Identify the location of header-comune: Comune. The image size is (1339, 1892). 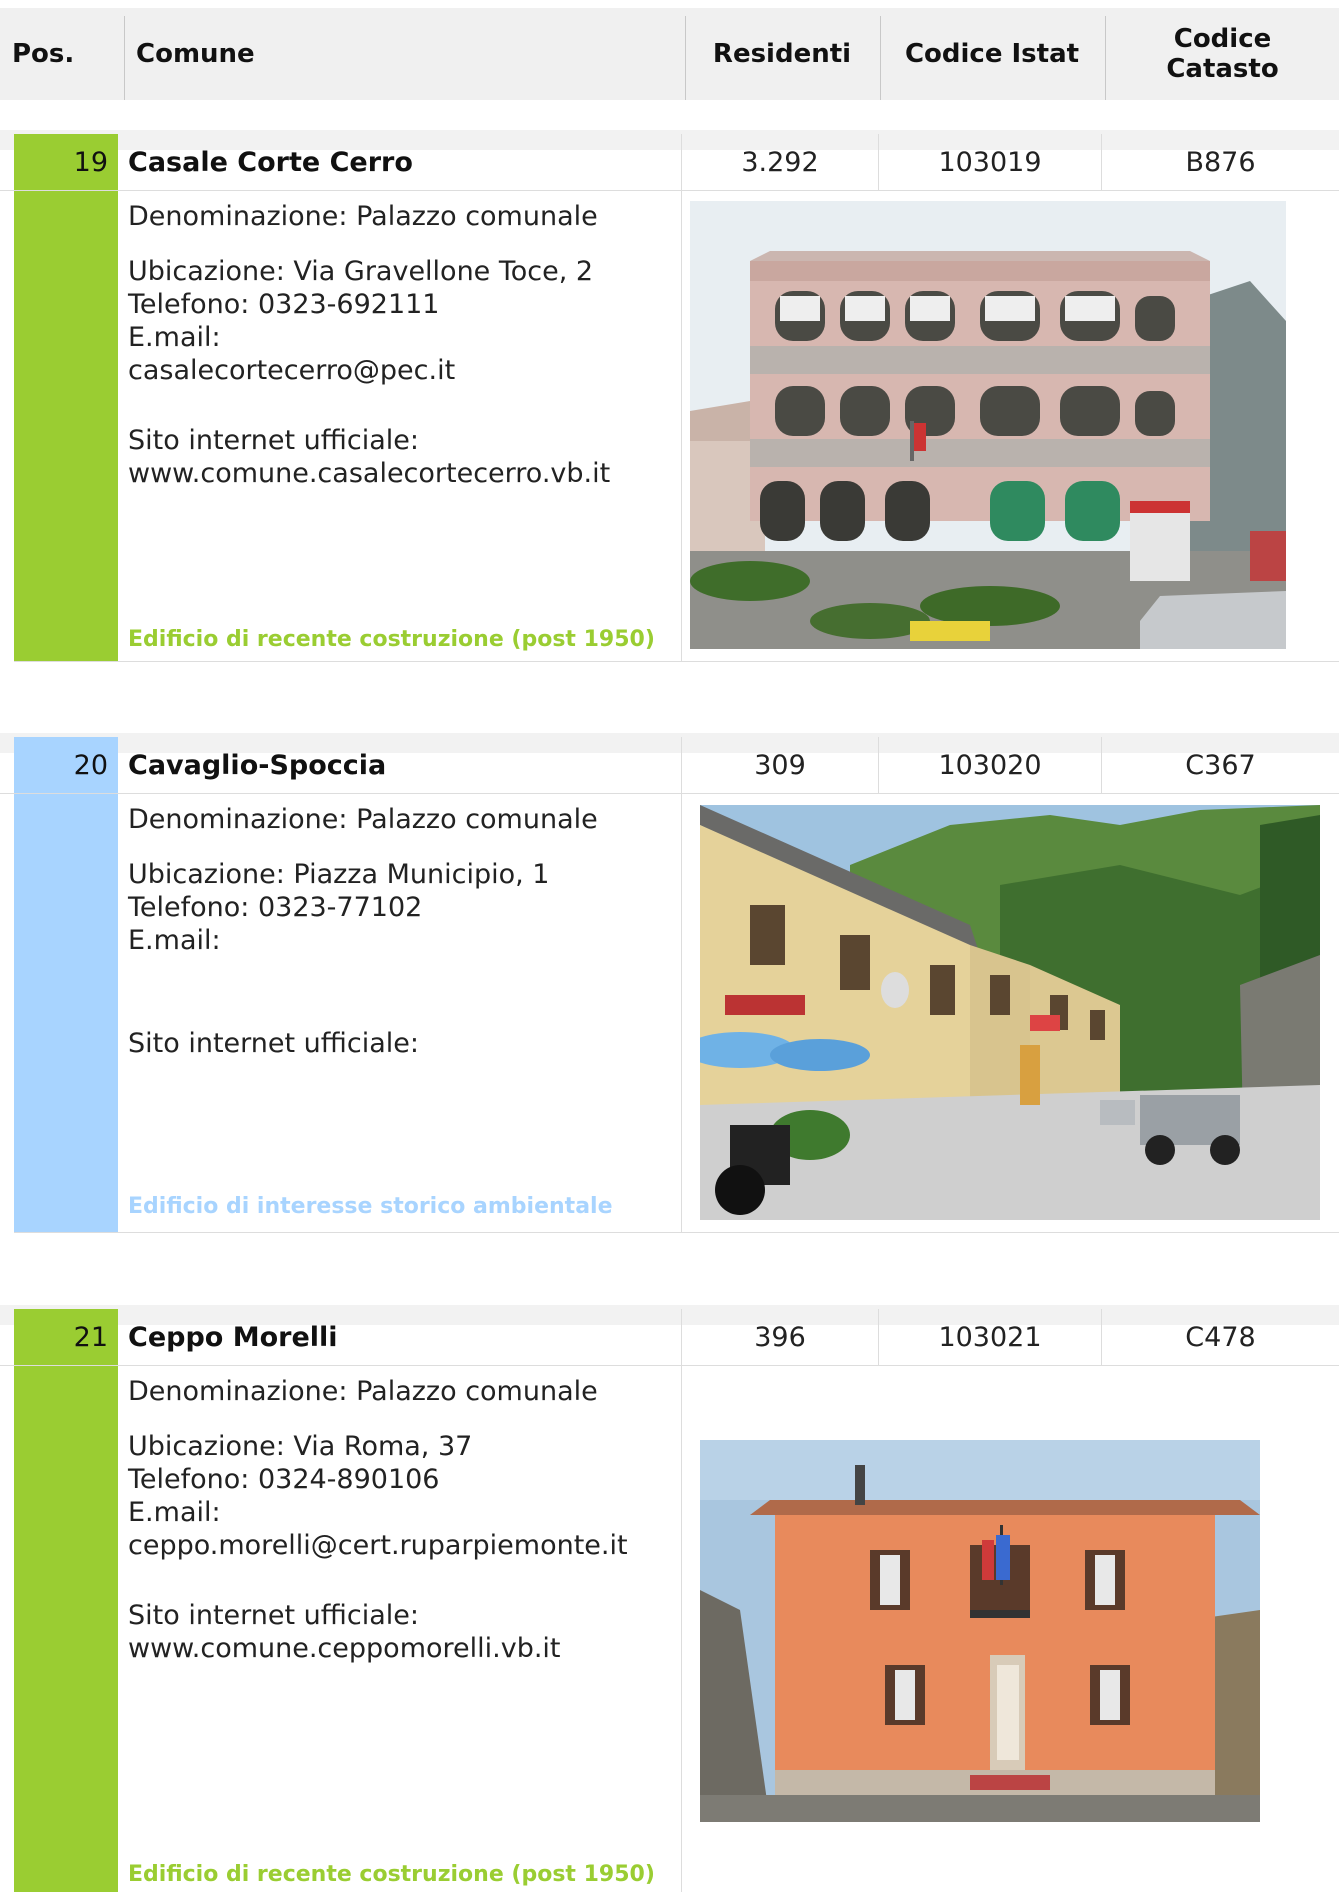
(195, 54).